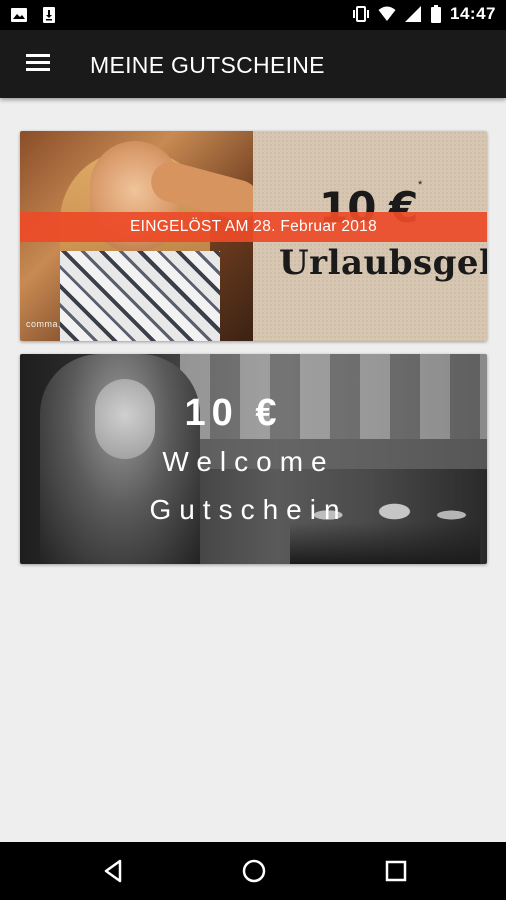  What do you see at coordinates (387, 14) in the screenshot?
I see `wifi-icon` at bounding box center [387, 14].